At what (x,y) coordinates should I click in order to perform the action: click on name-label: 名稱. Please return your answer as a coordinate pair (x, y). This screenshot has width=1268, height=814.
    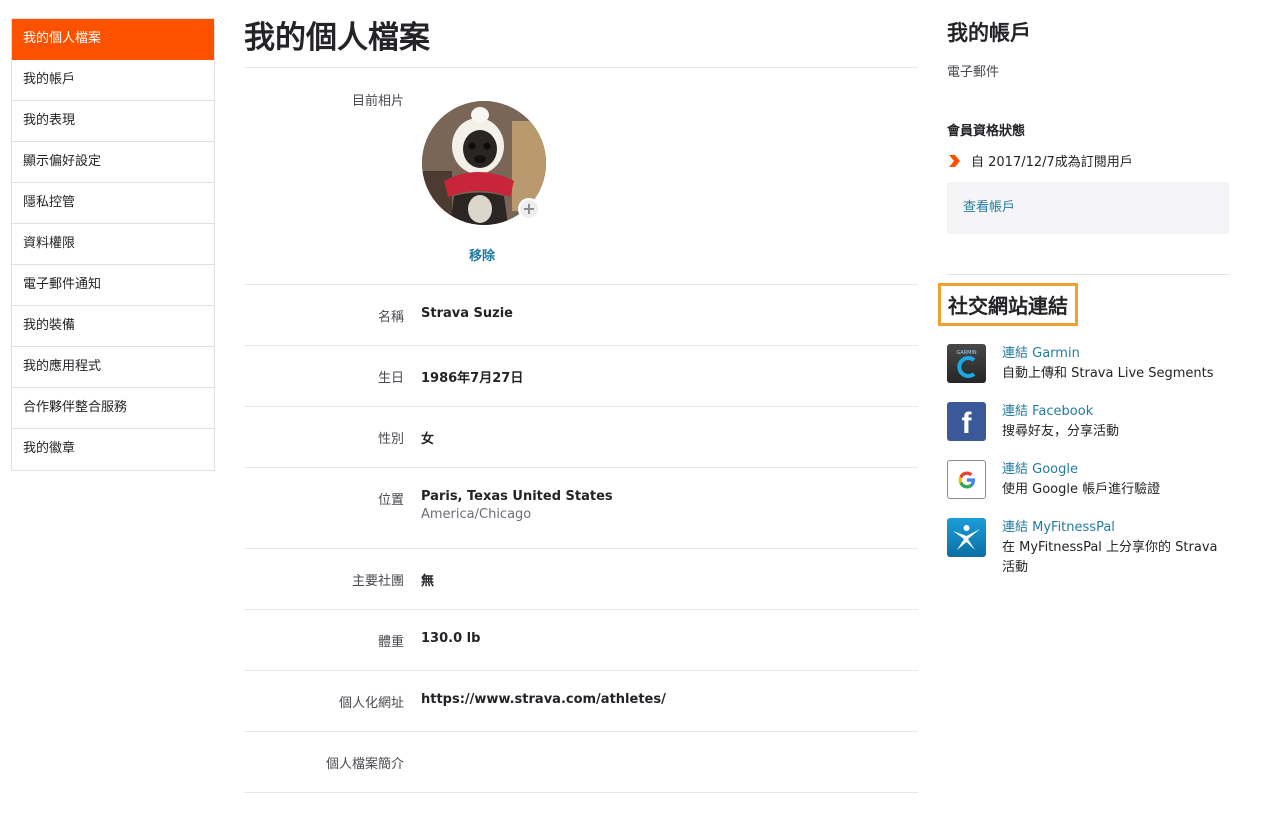
    Looking at the image, I should click on (390, 317).